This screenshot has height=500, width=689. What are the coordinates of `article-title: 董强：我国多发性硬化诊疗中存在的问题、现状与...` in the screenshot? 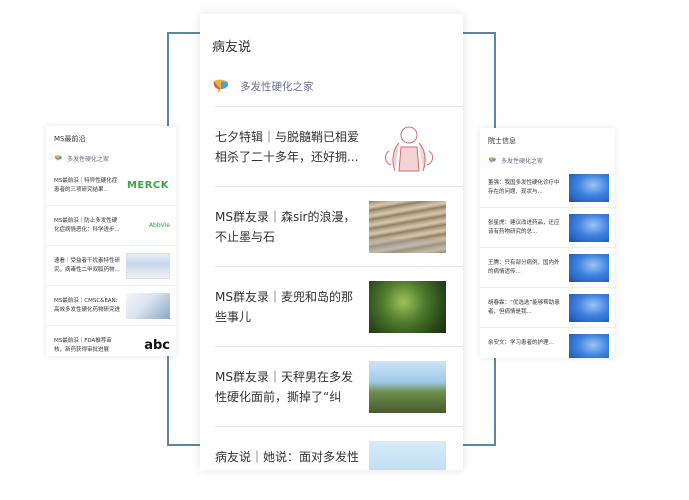 It's located at (524, 187).